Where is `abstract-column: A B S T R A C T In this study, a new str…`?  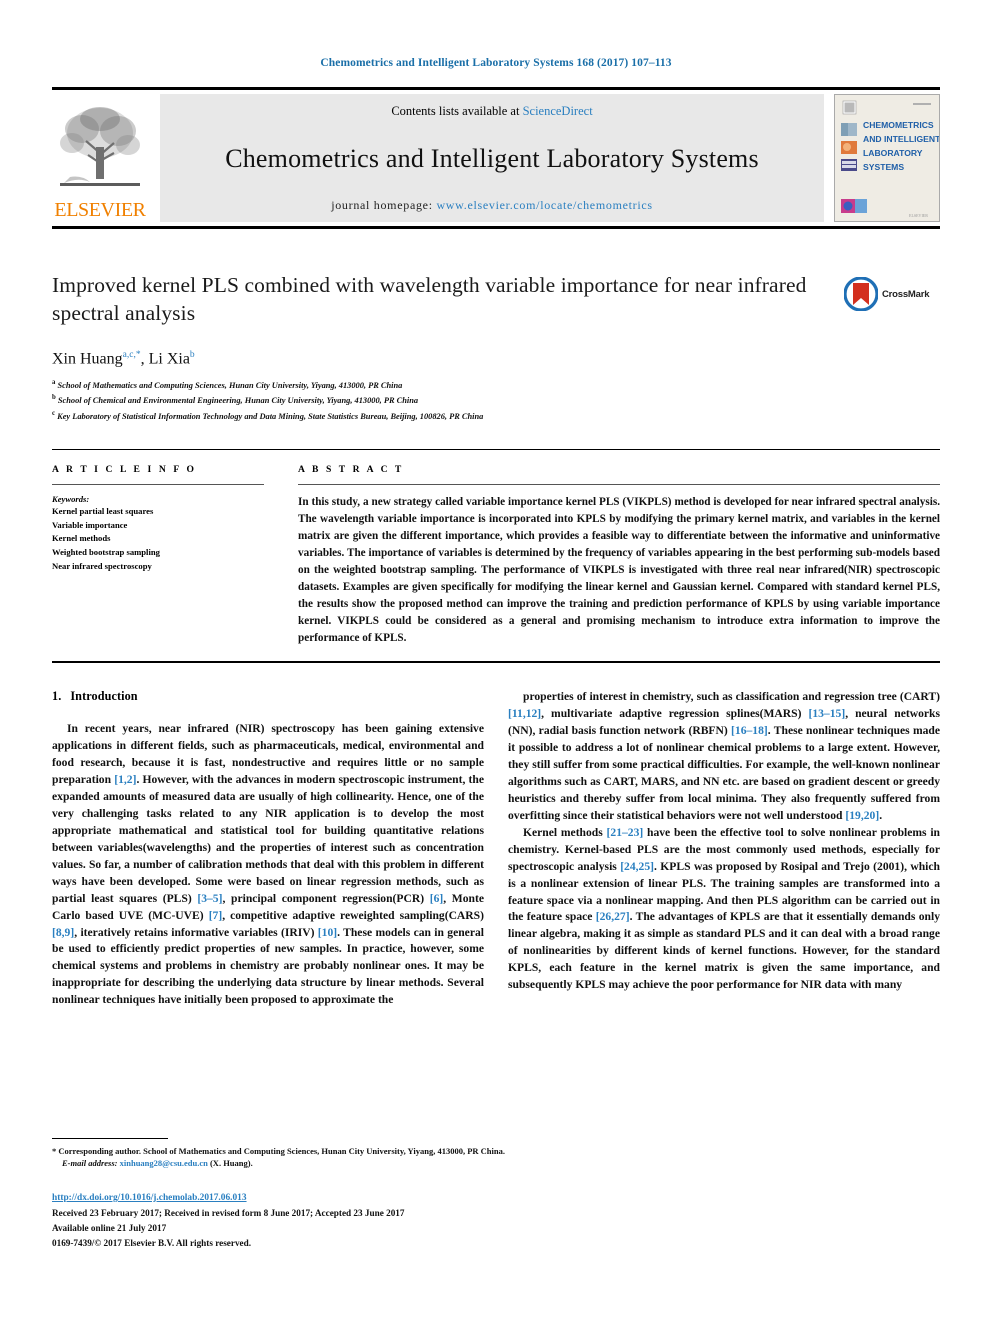
abstract-column: A B S T R A C T In this study, a new str… is located at coordinates (619, 555).